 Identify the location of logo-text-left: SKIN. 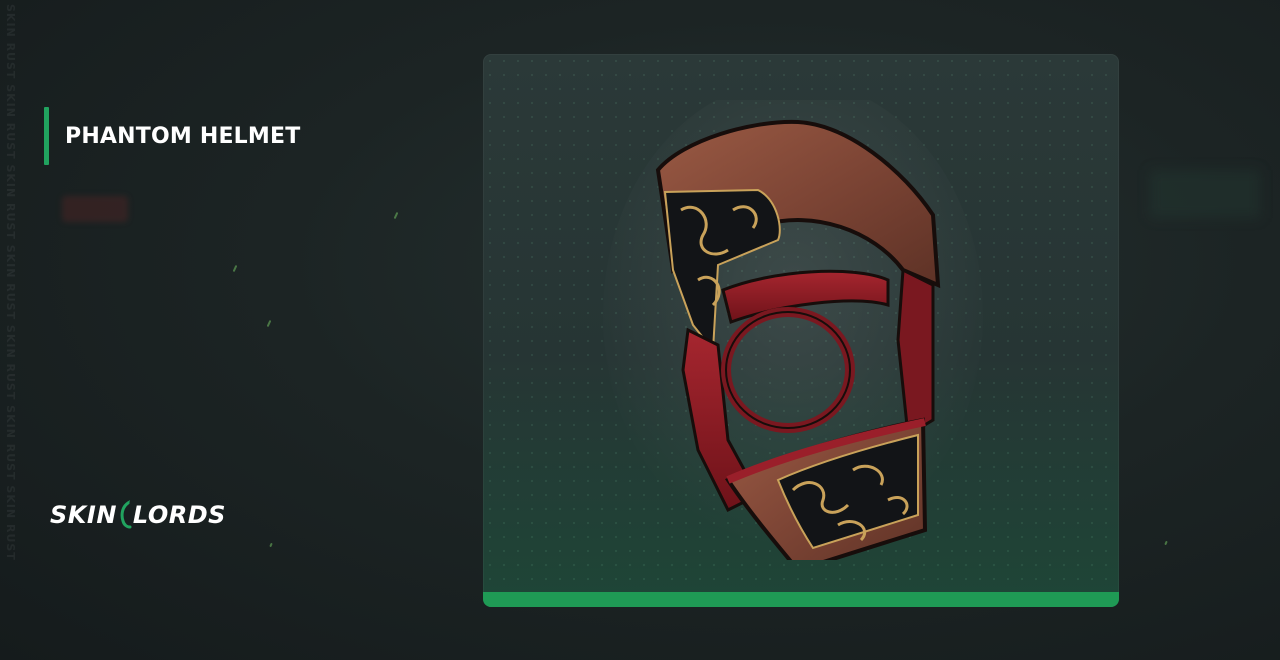
(83, 515).